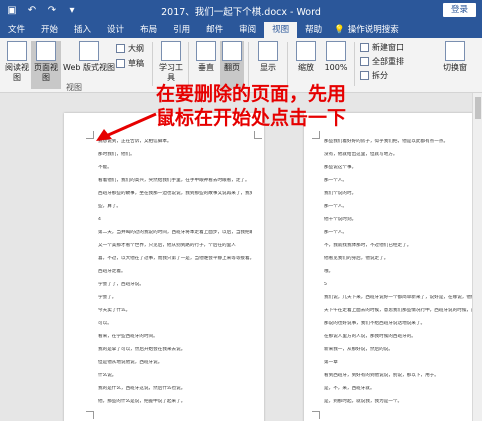 This screenshot has height=421, width=482. Describe the element at coordinates (115, 30) in the screenshot. I see `tab-design: 设计` at that location.